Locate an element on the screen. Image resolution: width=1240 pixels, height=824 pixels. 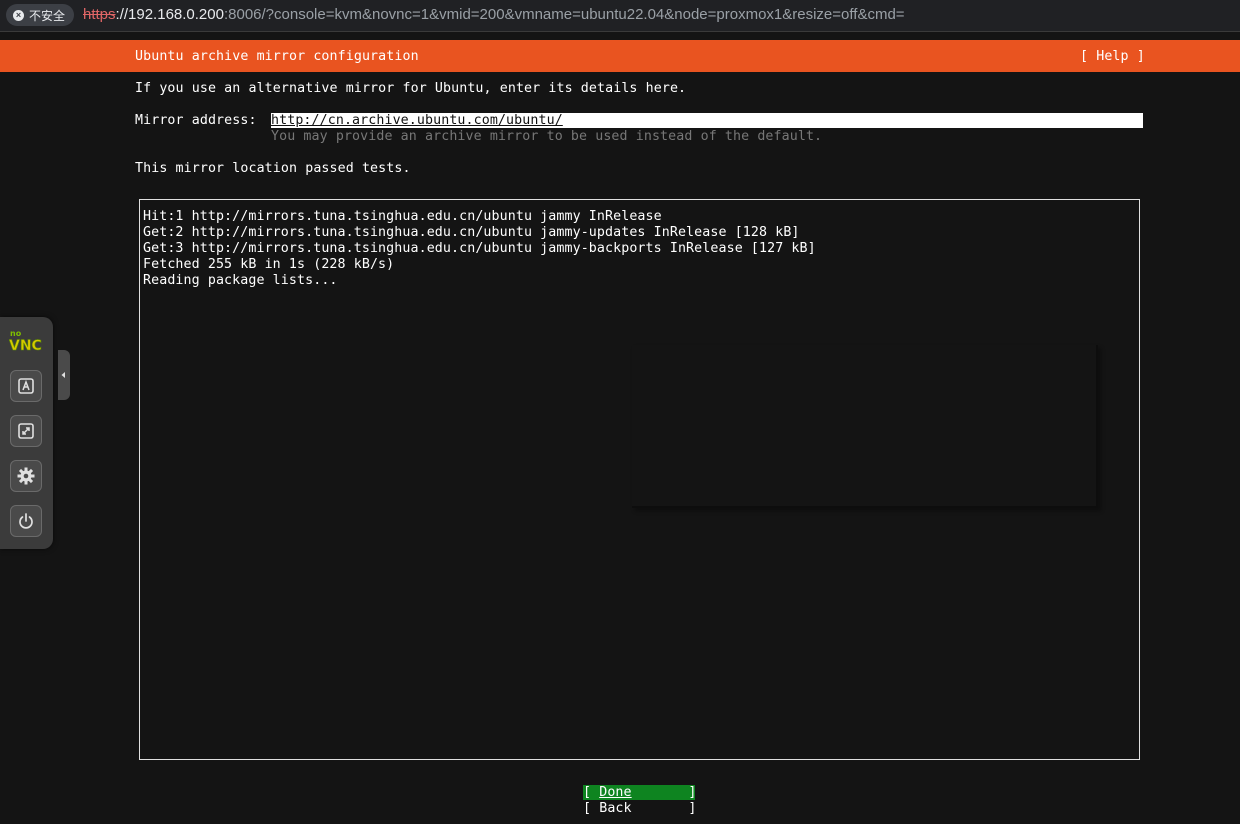
settings-button is located at coordinates (26, 476).